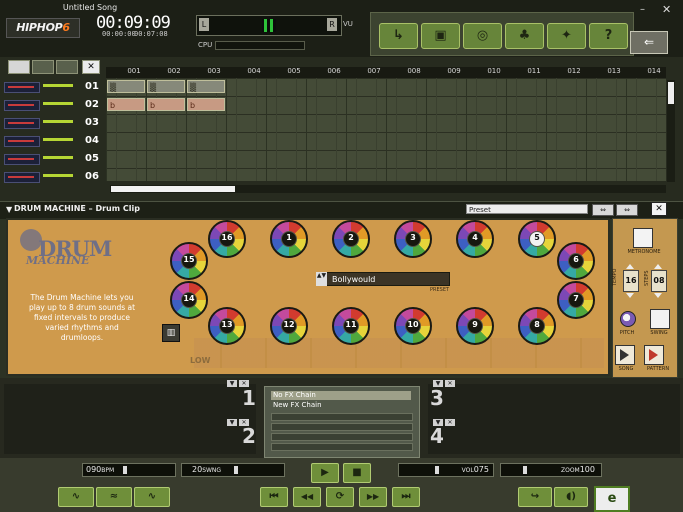  What do you see at coordinates (608, 36) in the screenshot?
I see `help-button: ?` at bounding box center [608, 36].